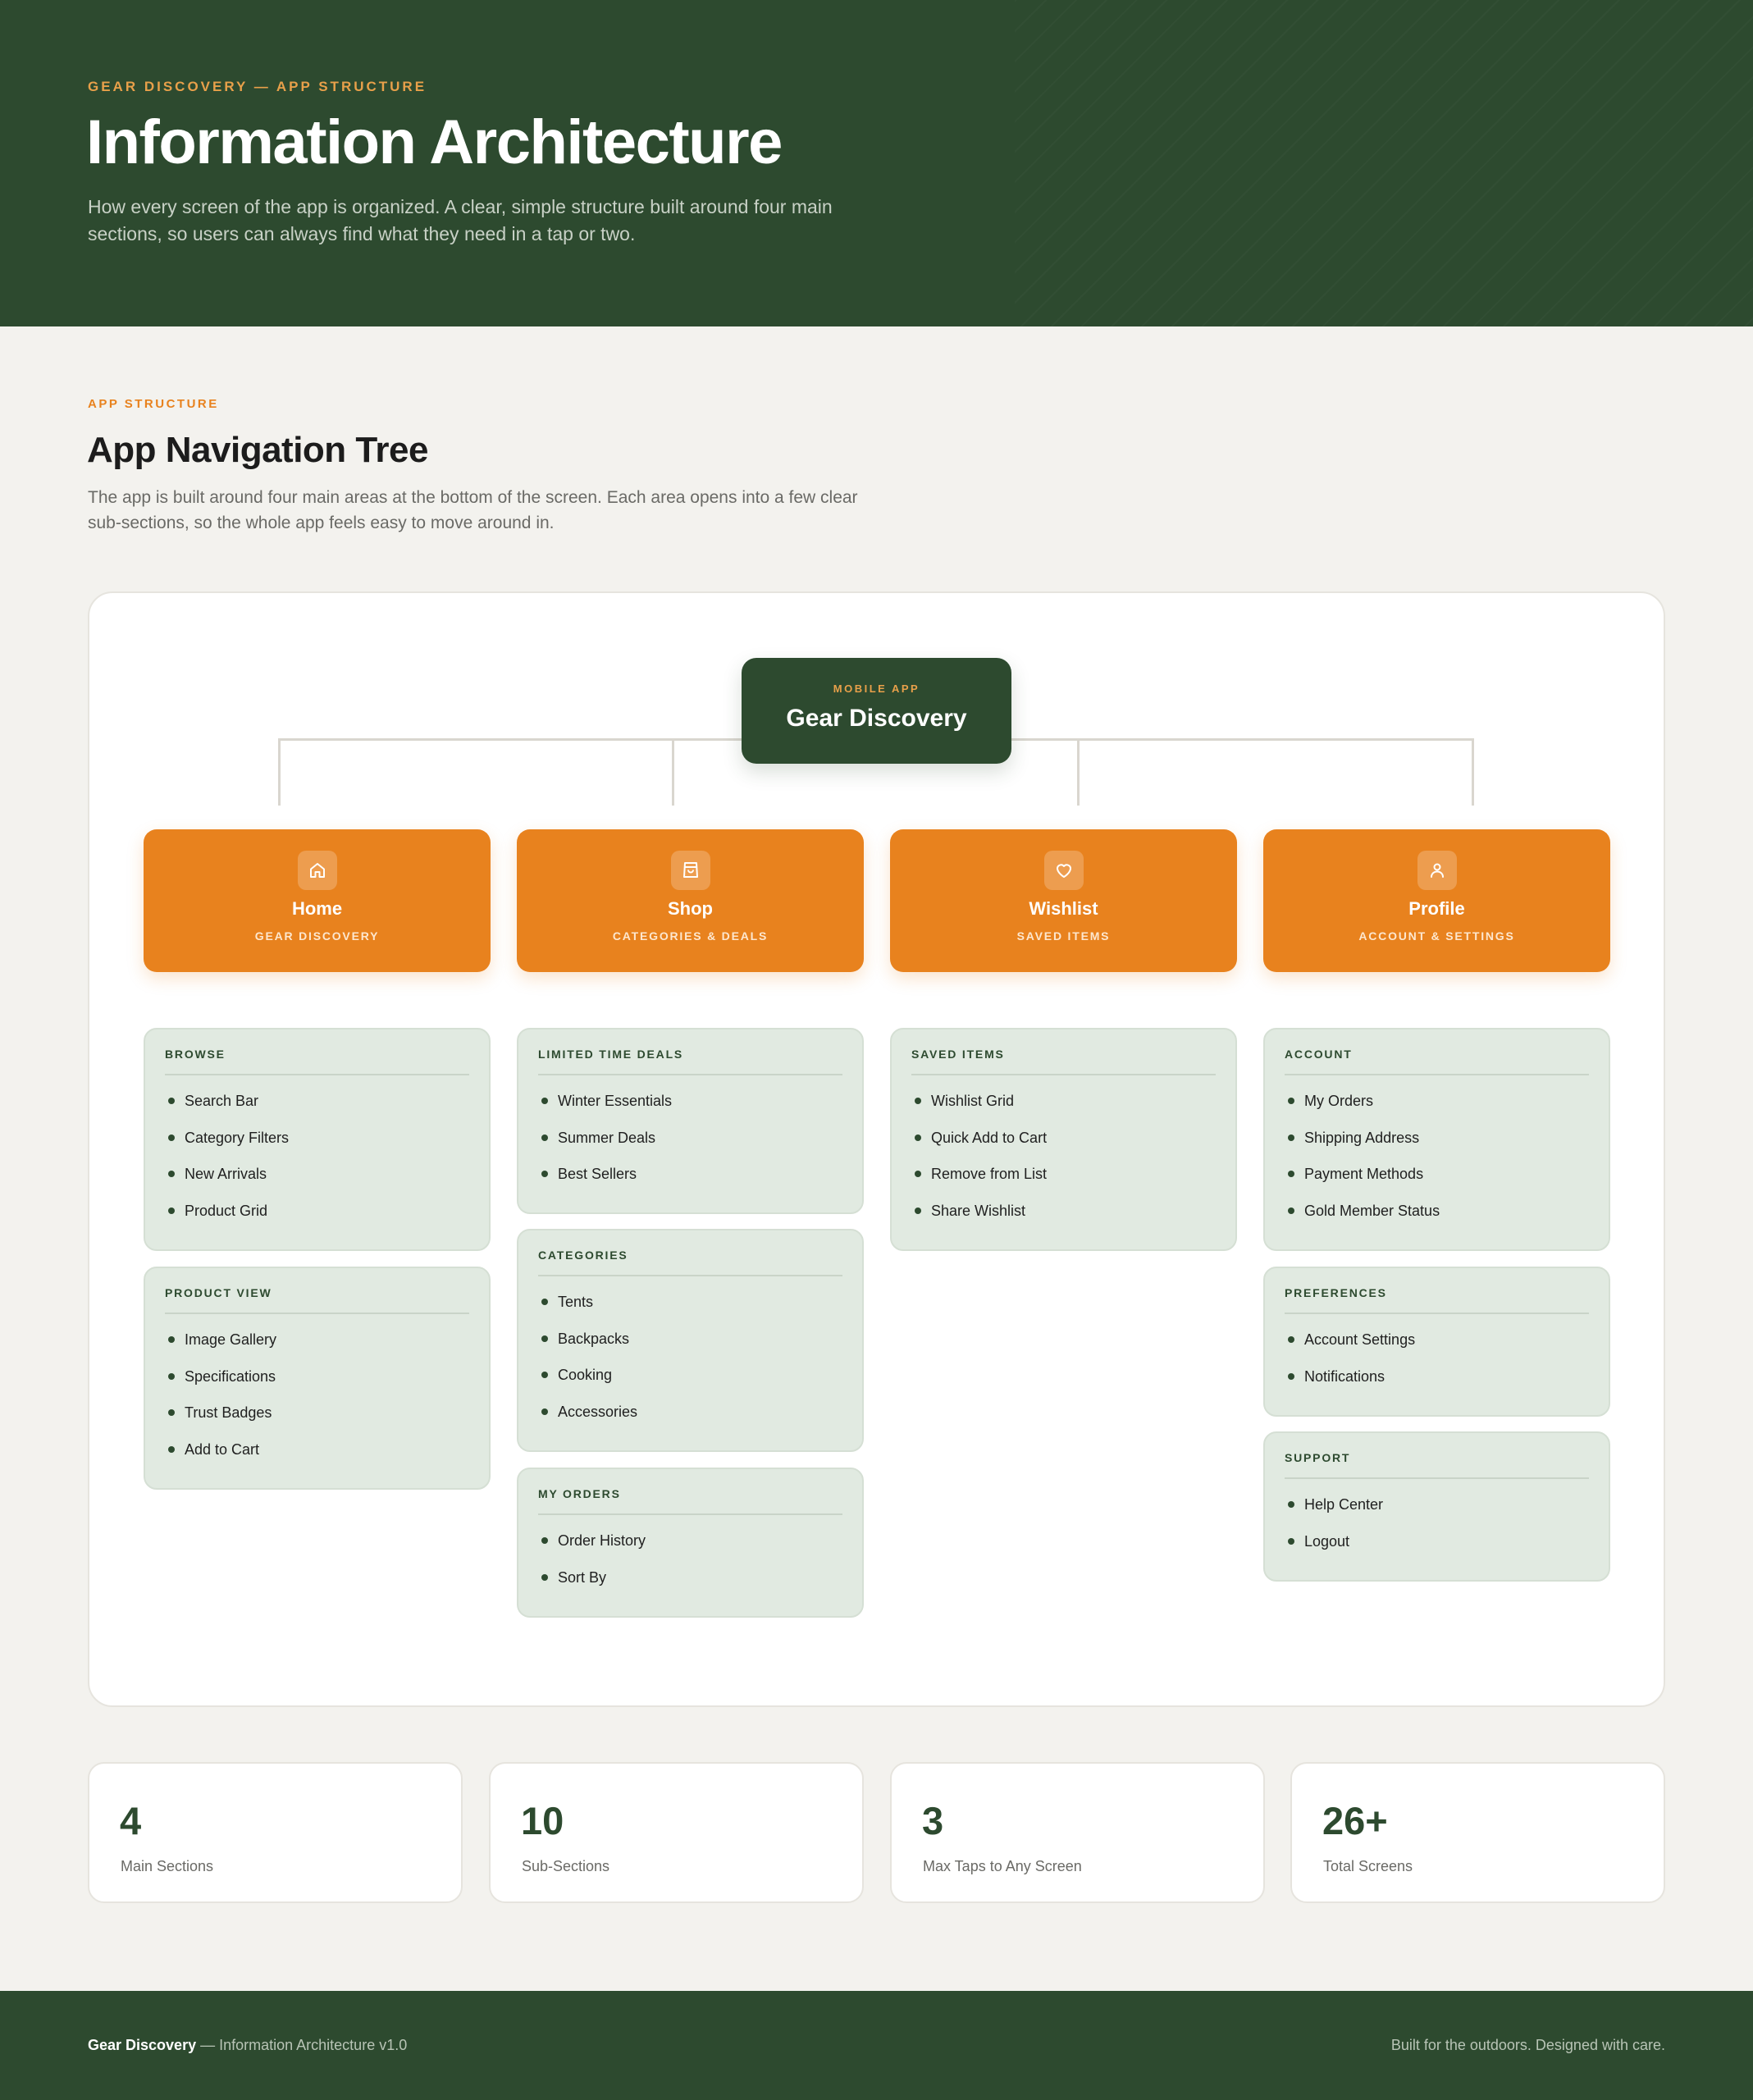  Describe the element at coordinates (257, 87) in the screenshot. I see `hero-eyebrow: GEAR DISCOVERY — APP STRUCTURE` at that location.